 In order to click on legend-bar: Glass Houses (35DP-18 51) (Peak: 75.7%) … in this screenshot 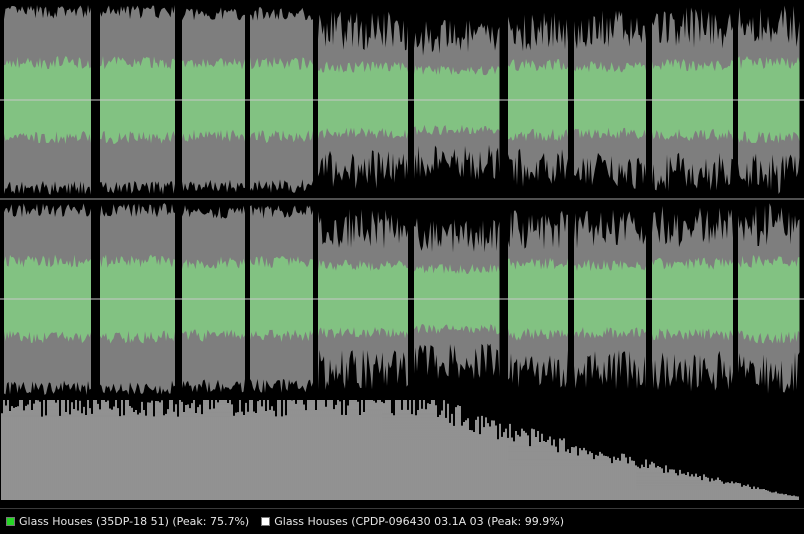, I will do `click(402, 521)`.